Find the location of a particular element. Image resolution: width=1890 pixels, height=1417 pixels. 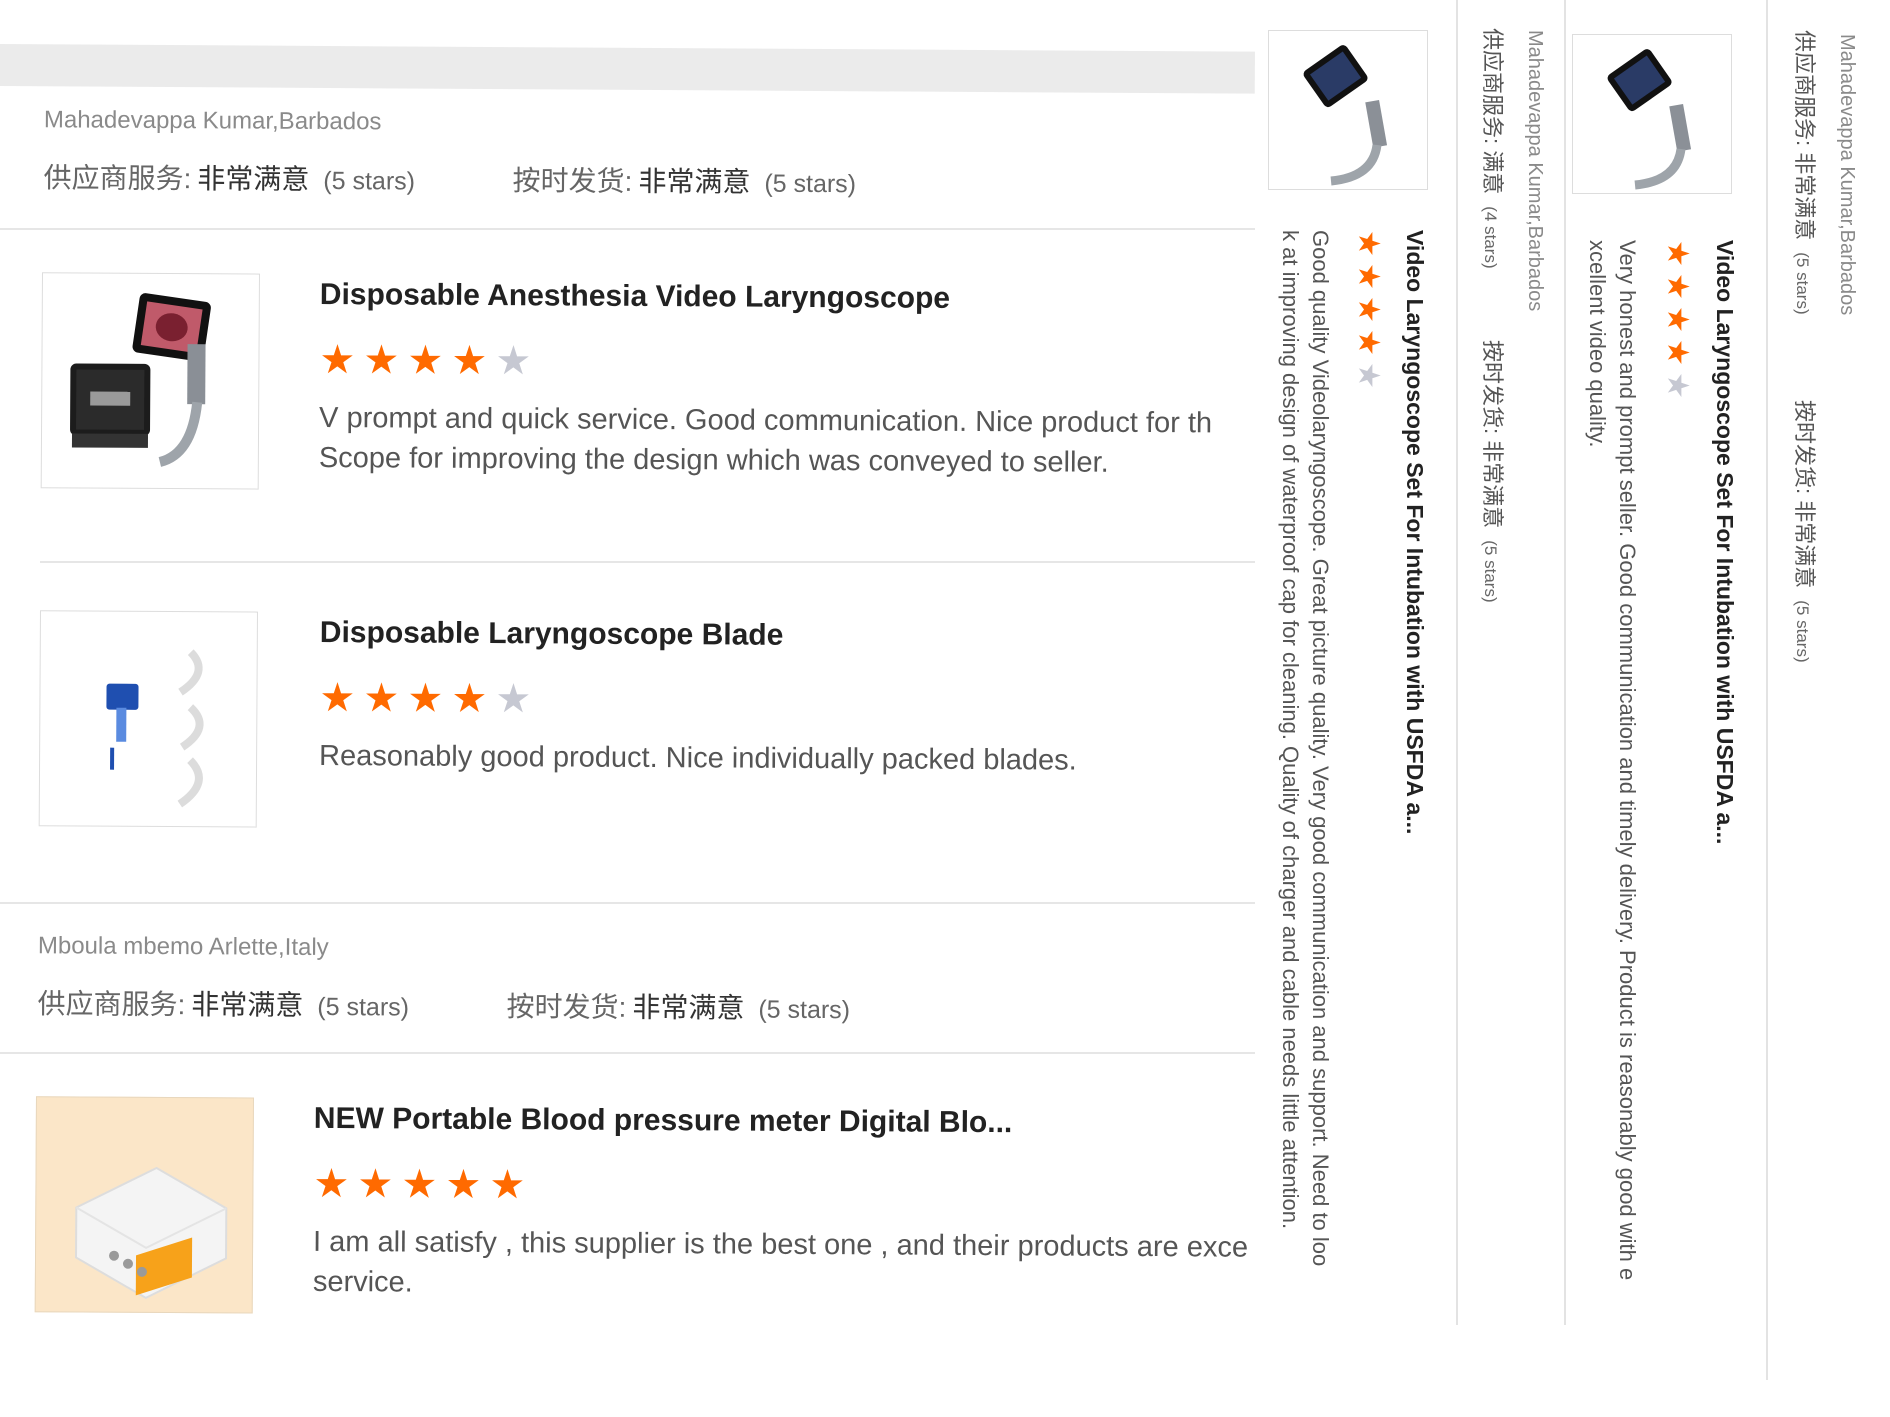

review-text-line: service. is located at coordinates (362, 1282).